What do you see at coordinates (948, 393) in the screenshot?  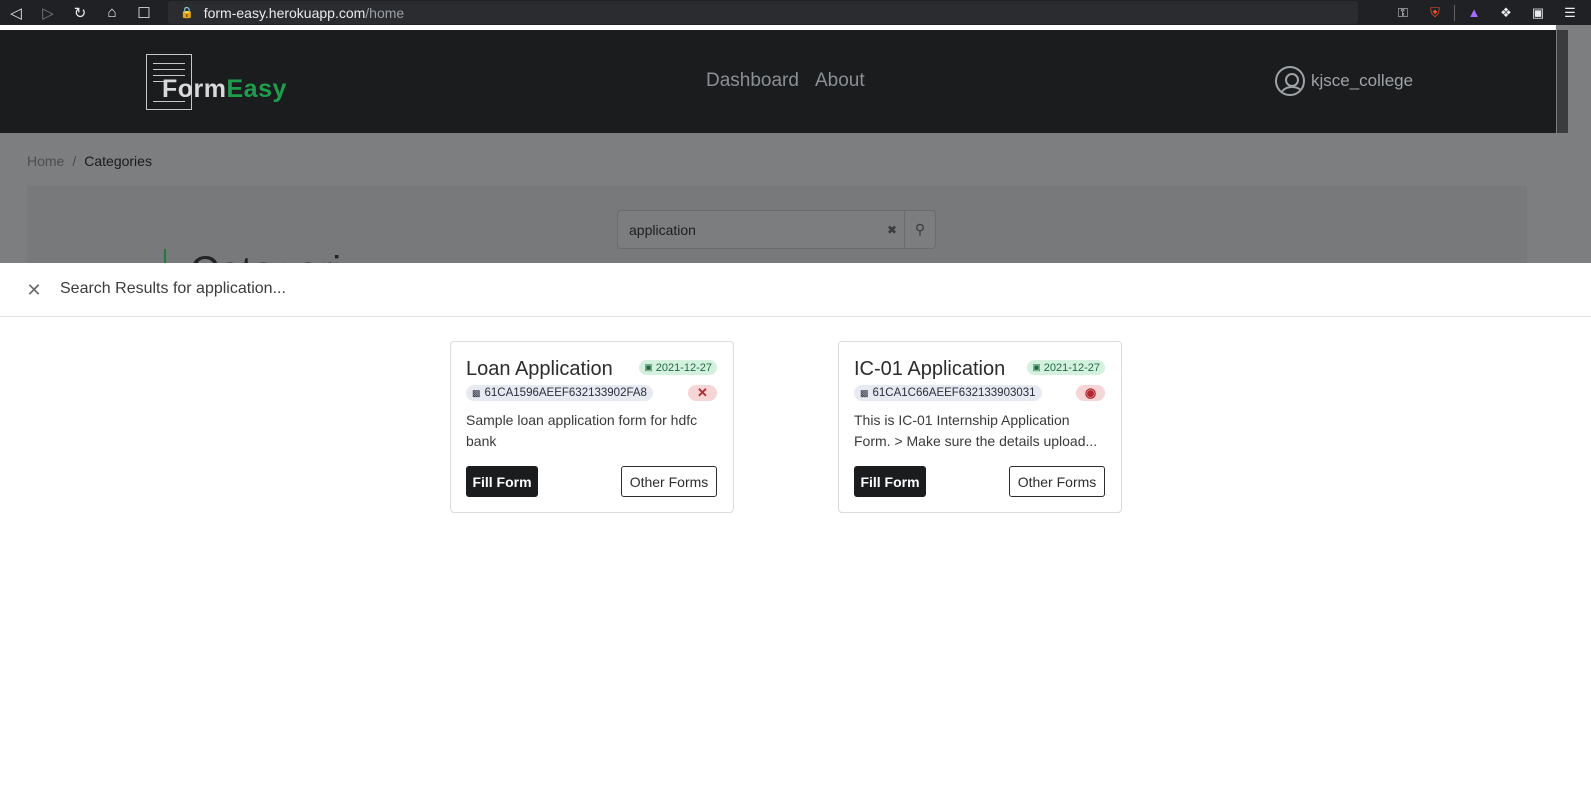 I see `id-badge: ▩ 61CA1C66AEEF632133903031` at bounding box center [948, 393].